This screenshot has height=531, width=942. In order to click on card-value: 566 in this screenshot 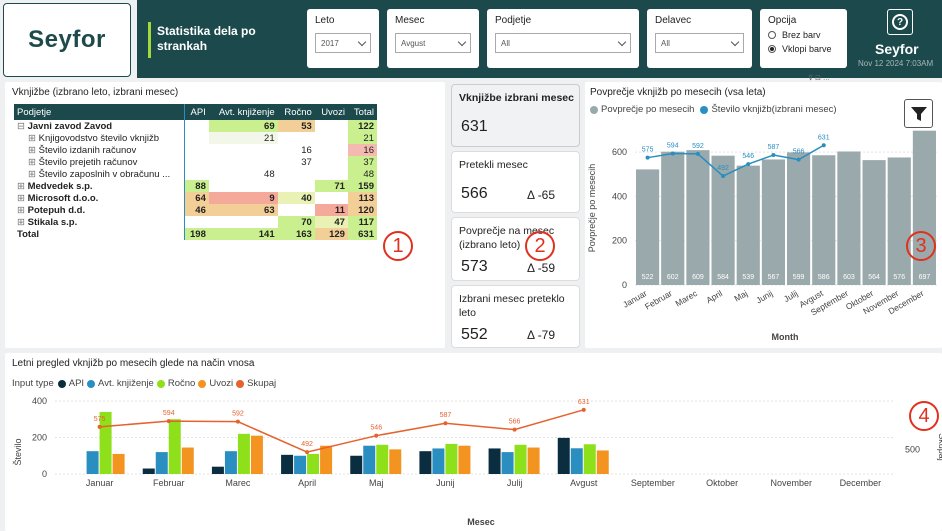, I will do `click(474, 193)`.